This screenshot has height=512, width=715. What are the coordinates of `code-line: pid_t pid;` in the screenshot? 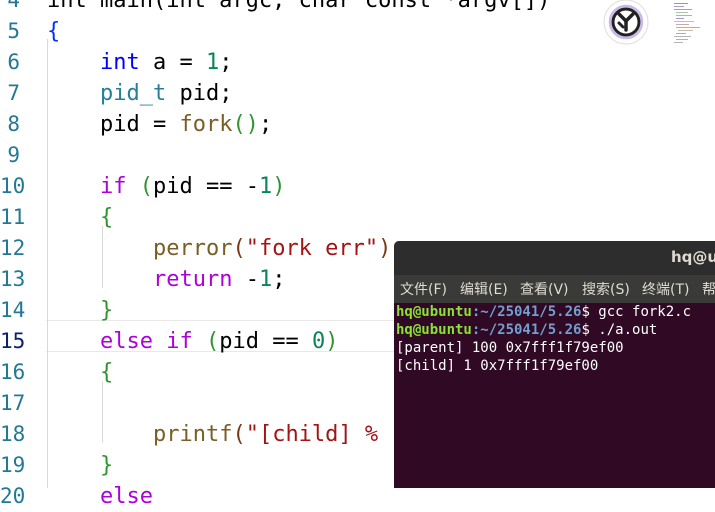 It's located at (139, 93).